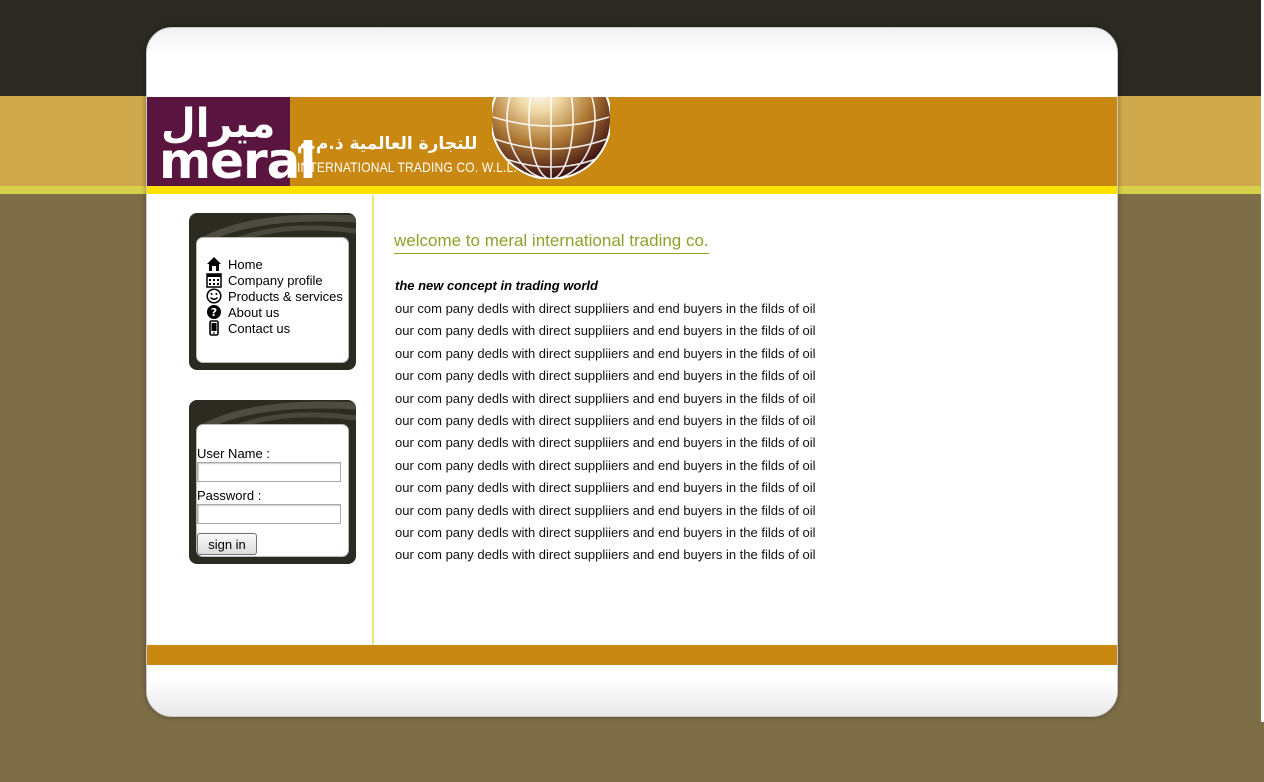  I want to click on header-underline, so click(632, 190).